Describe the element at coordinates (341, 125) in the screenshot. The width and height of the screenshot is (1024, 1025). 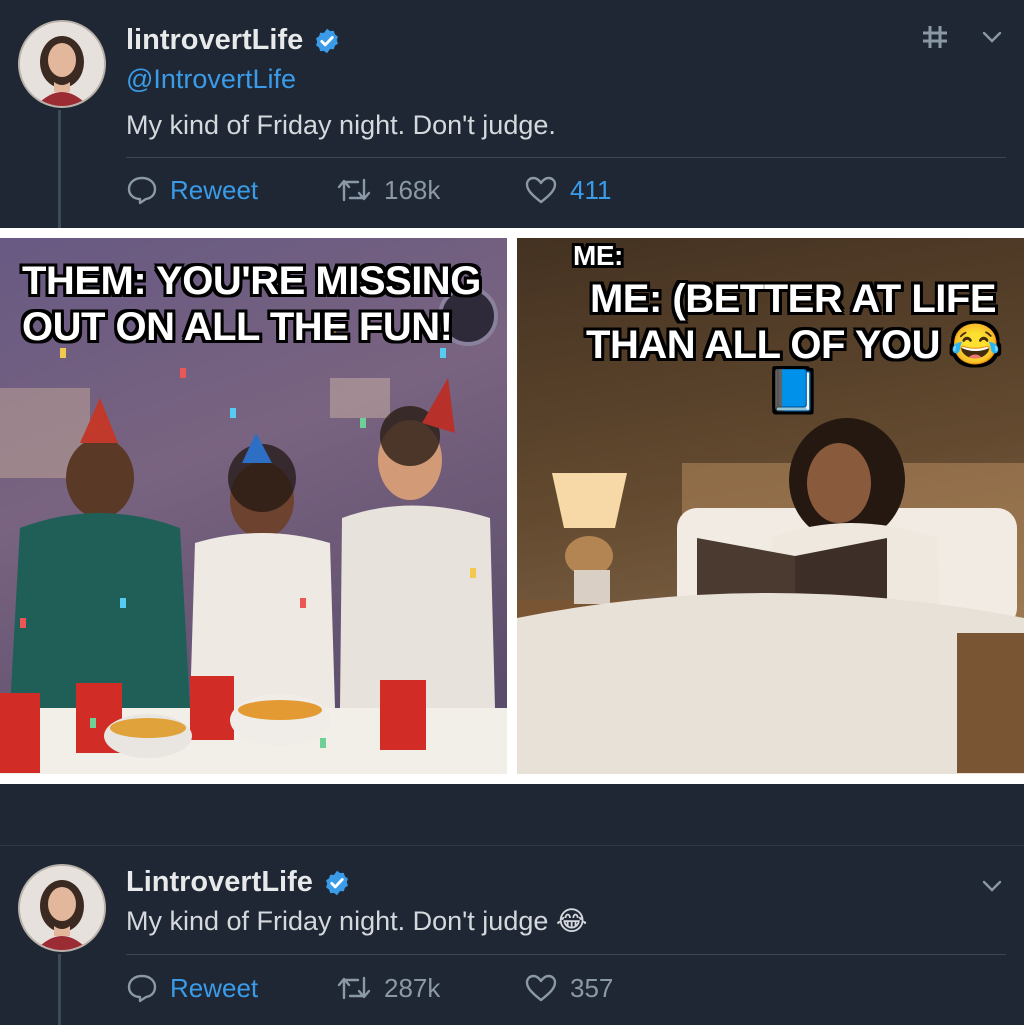
I see `tweet-text: My kind of Friday night. Don't judge.` at that location.